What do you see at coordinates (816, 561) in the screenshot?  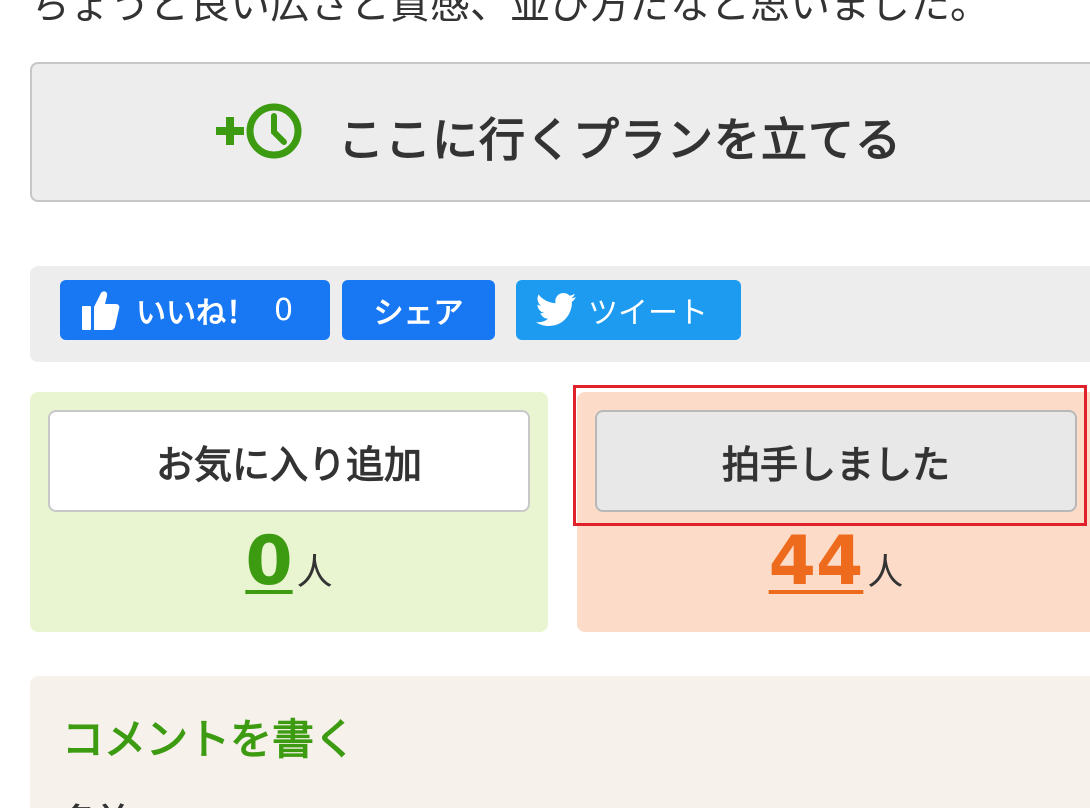 I see `clap-count: 44` at bounding box center [816, 561].